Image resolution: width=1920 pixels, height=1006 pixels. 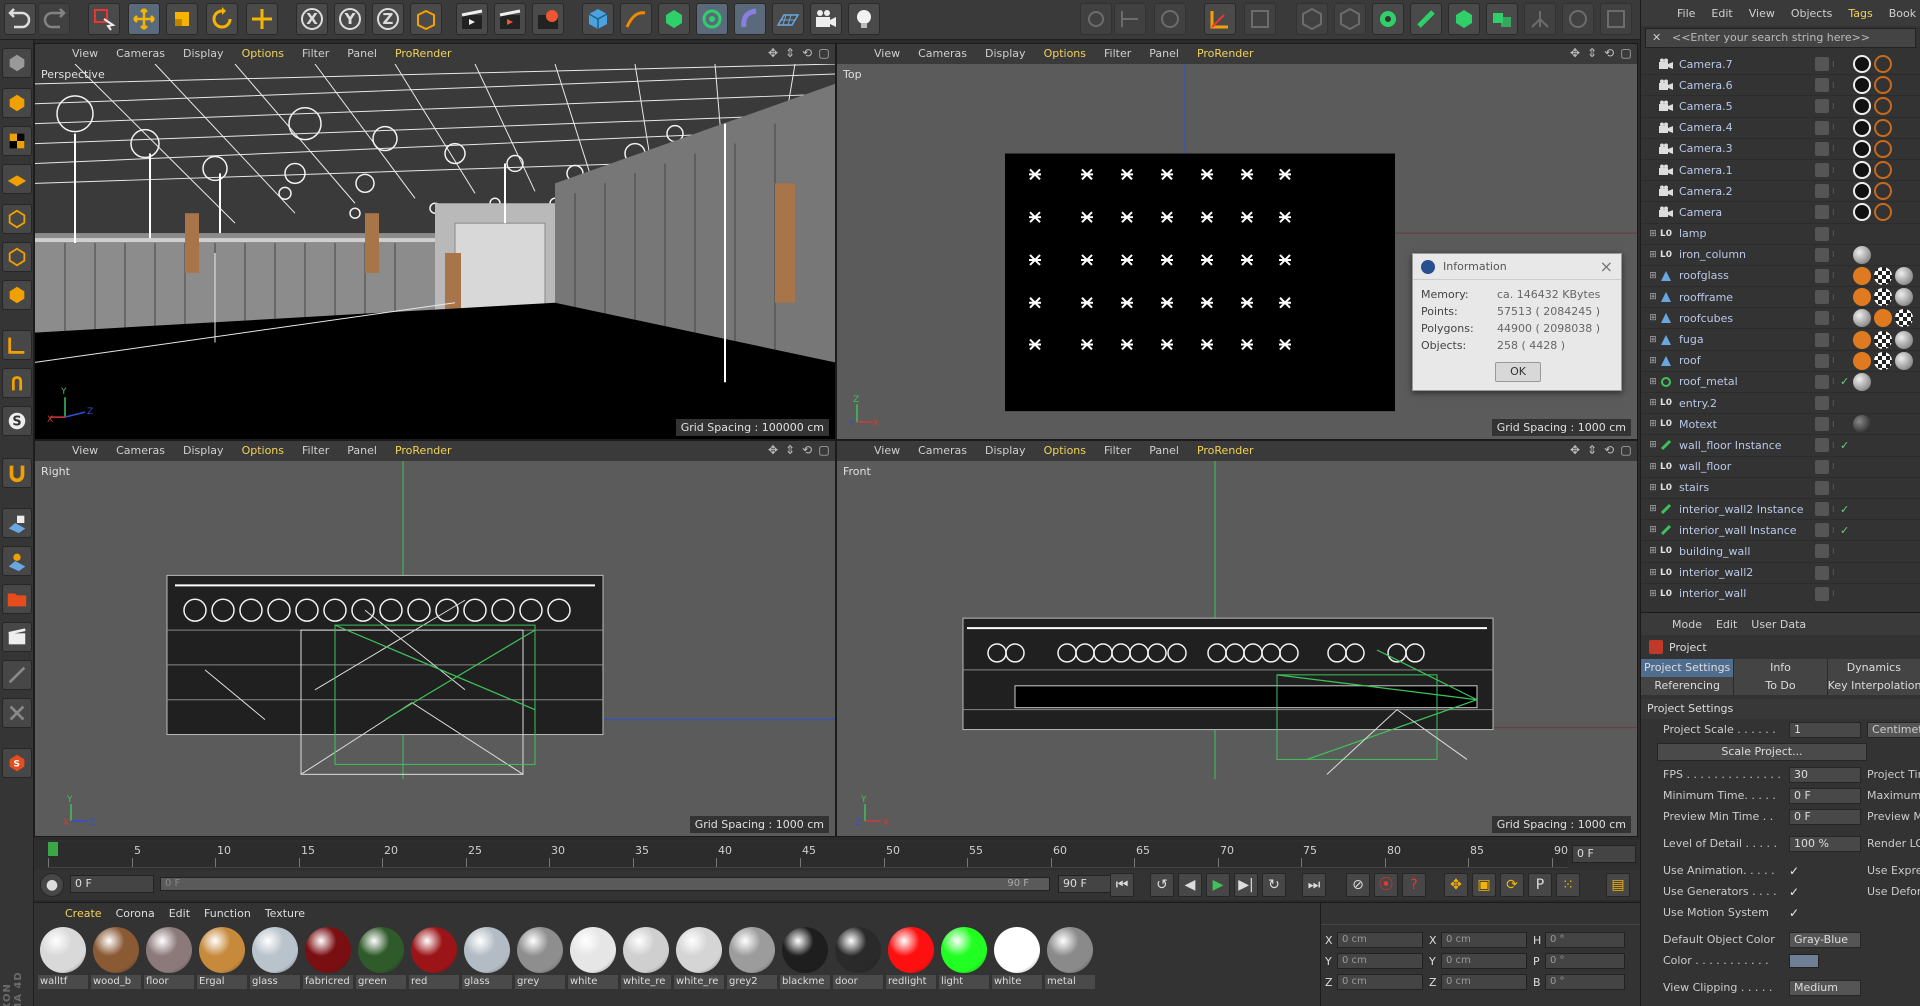 What do you see at coordinates (1780, 171) in the screenshot?
I see `object-row: Camera.1 ⁝` at bounding box center [1780, 171].